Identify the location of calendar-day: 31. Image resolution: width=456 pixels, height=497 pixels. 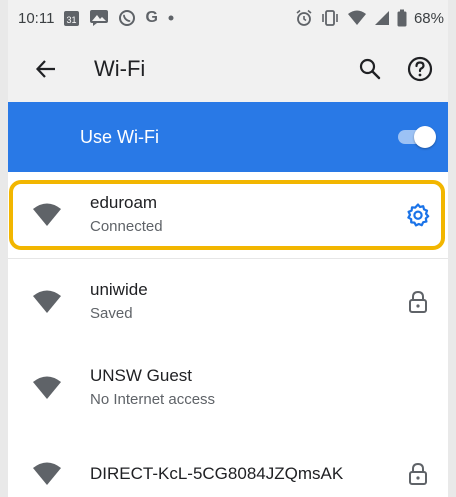
(72, 20).